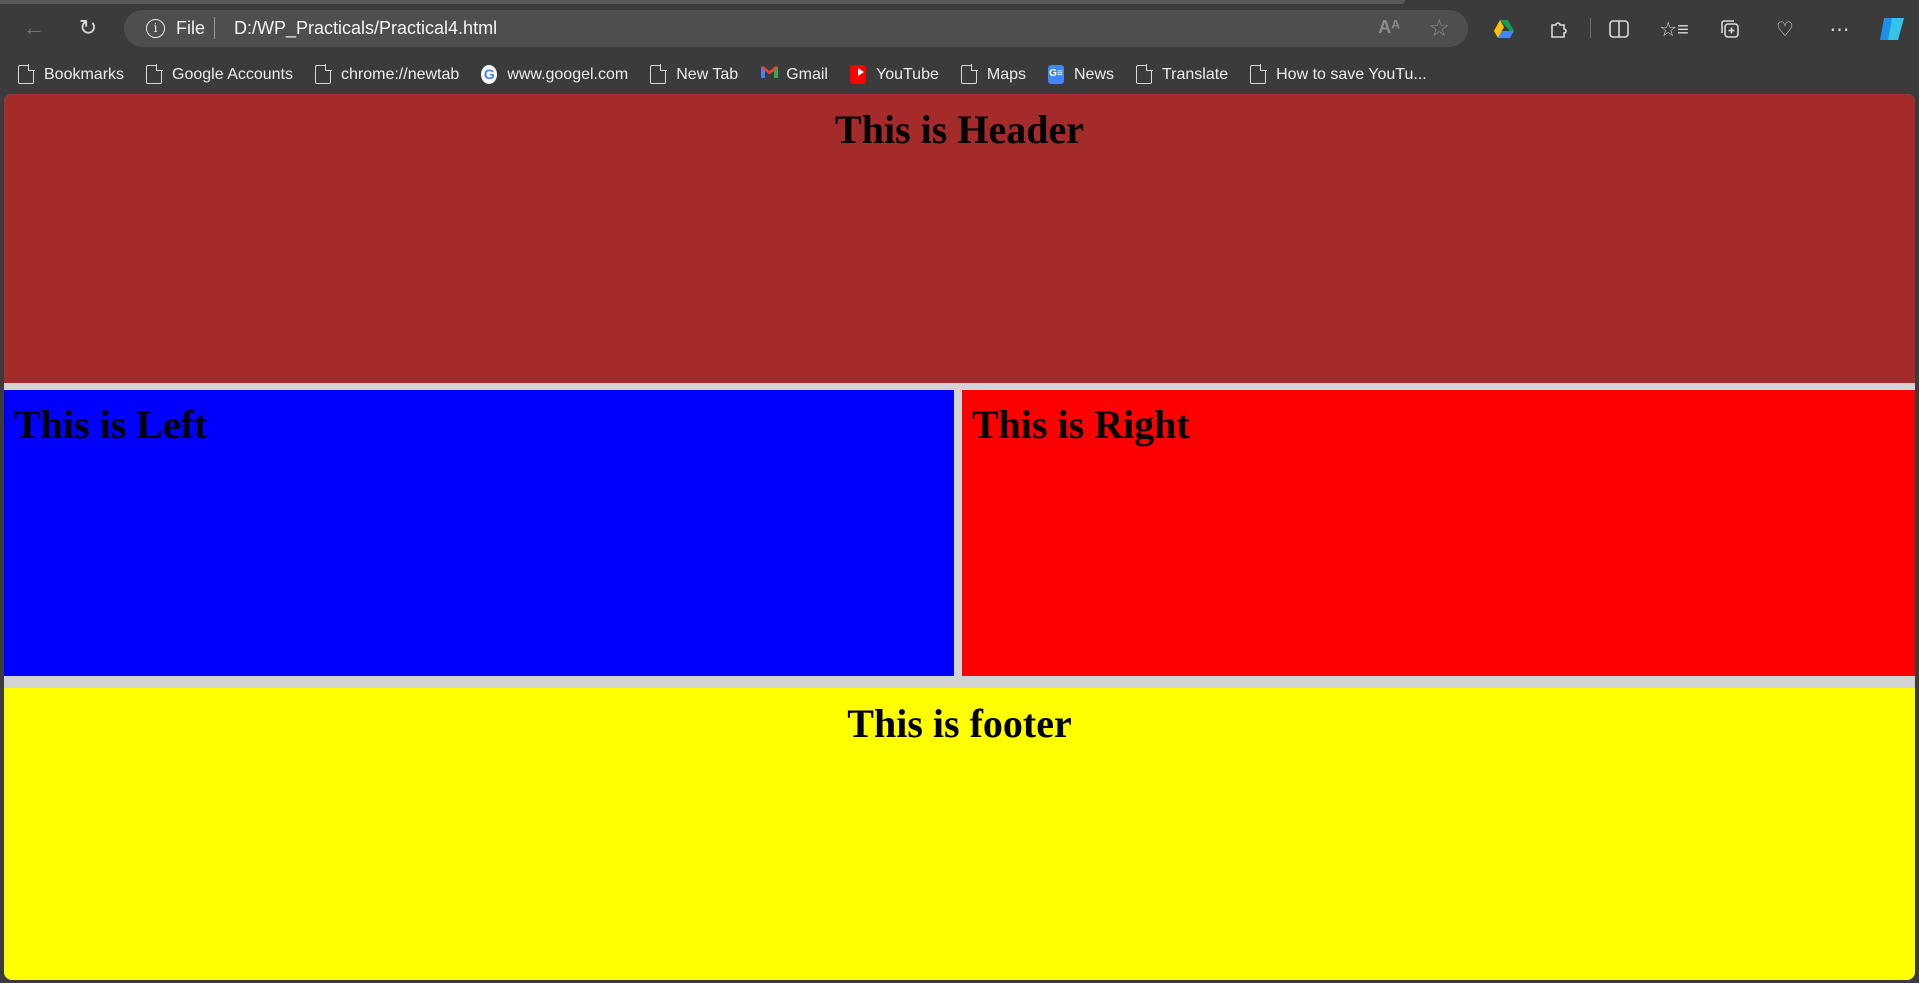  Describe the element at coordinates (1055, 74) in the screenshot. I see `news-icon: G≡` at that location.